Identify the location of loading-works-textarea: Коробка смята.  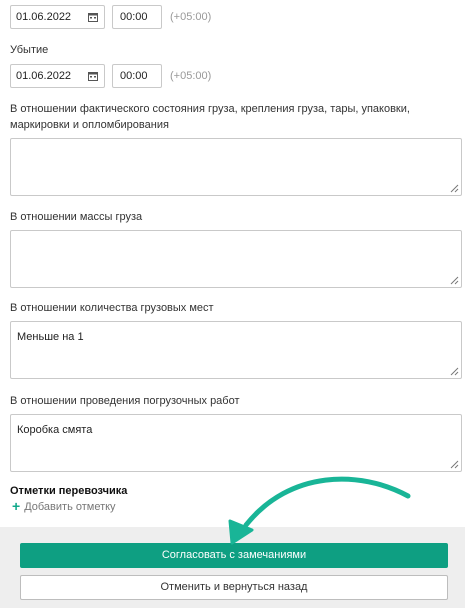
(236, 443).